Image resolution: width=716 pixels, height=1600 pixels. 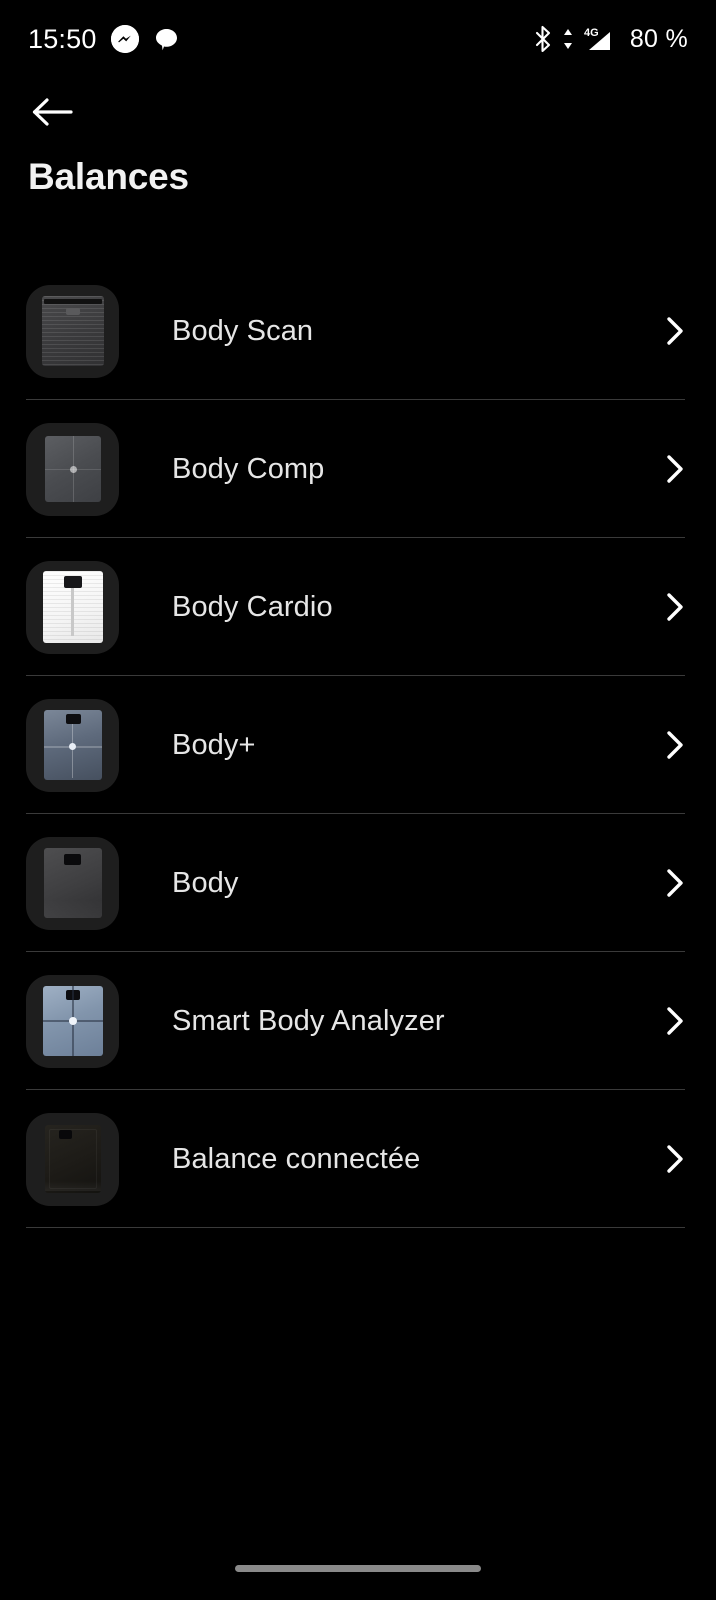 I want to click on status-bar: 15:50 4G 80 %, so click(x=358, y=39).